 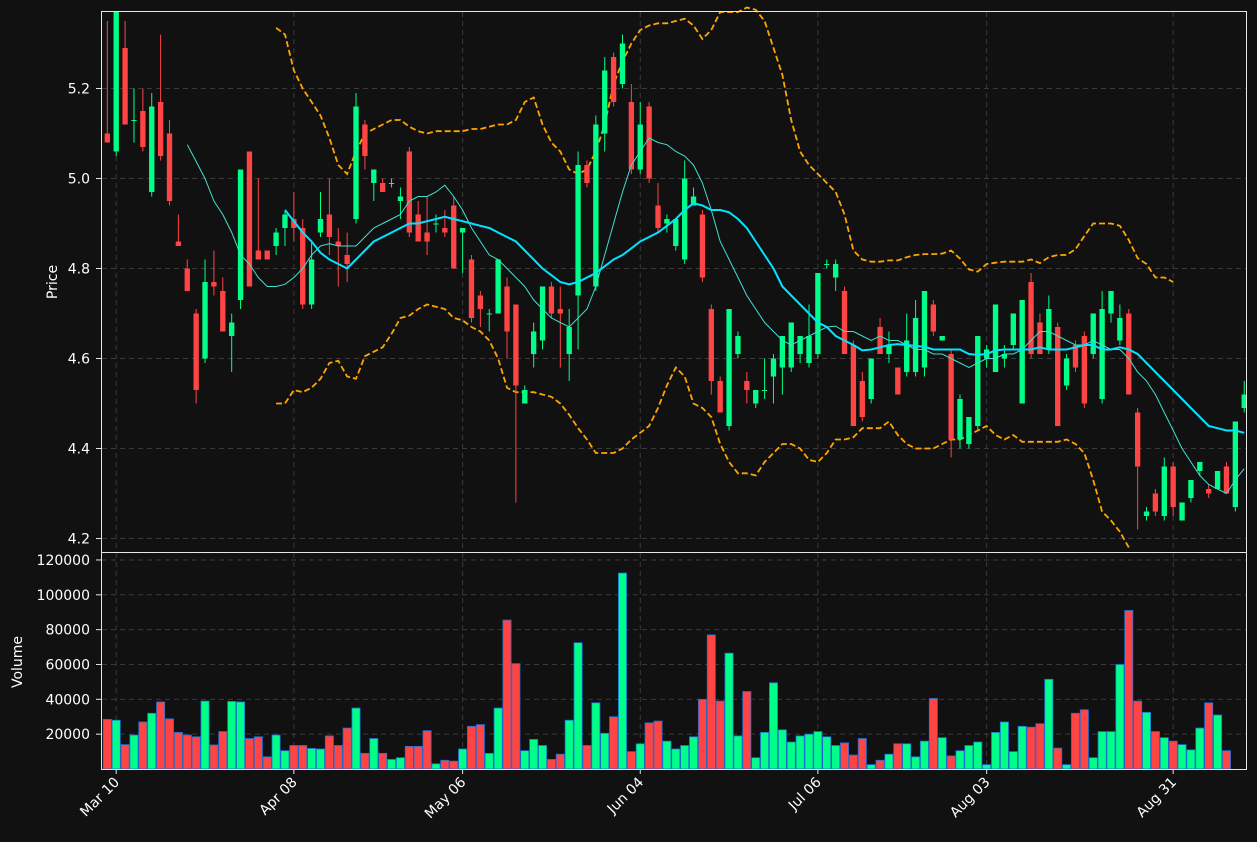 What do you see at coordinates (63, 561) in the screenshot?
I see `volume-tick-label: 120000` at bounding box center [63, 561].